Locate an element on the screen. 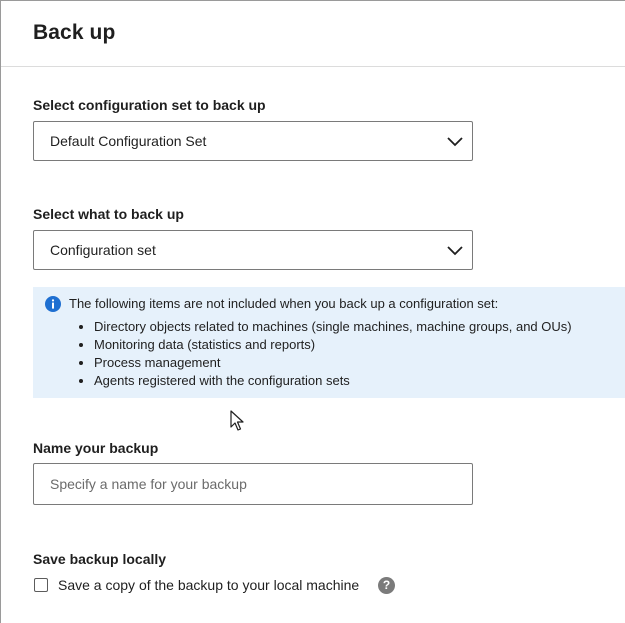 Image resolution: width=625 pixels, height=623 pixels. save-local-copy-checkbox is located at coordinates (41, 585).